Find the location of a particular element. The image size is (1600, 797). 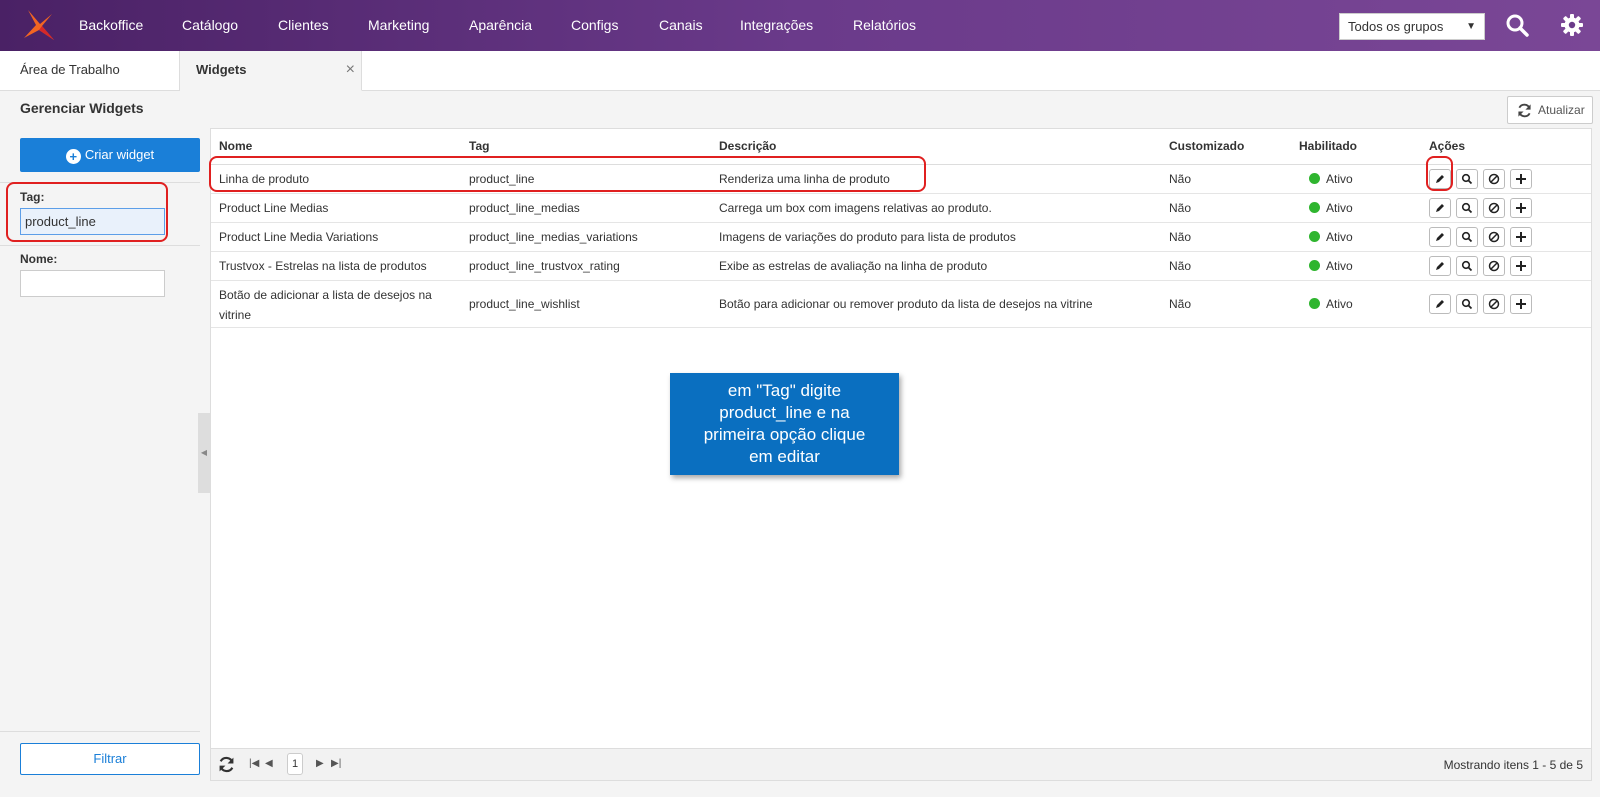

tab-widgets: Widgets × is located at coordinates (271, 71).